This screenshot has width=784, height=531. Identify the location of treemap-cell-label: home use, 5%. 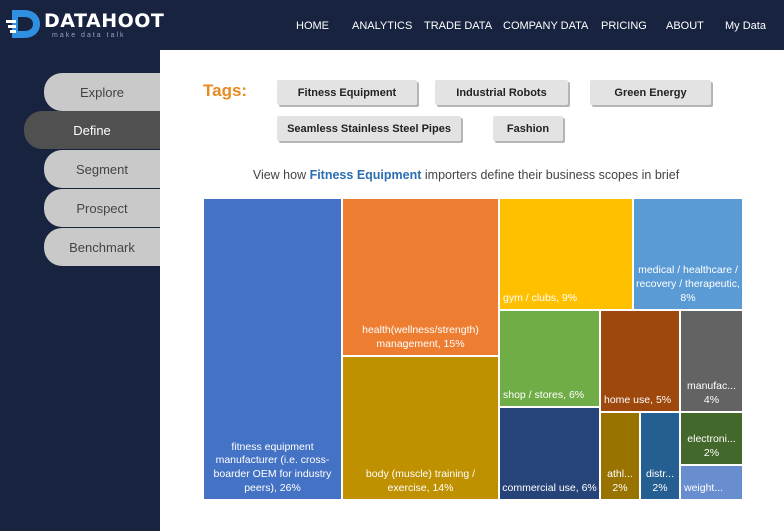
(638, 400).